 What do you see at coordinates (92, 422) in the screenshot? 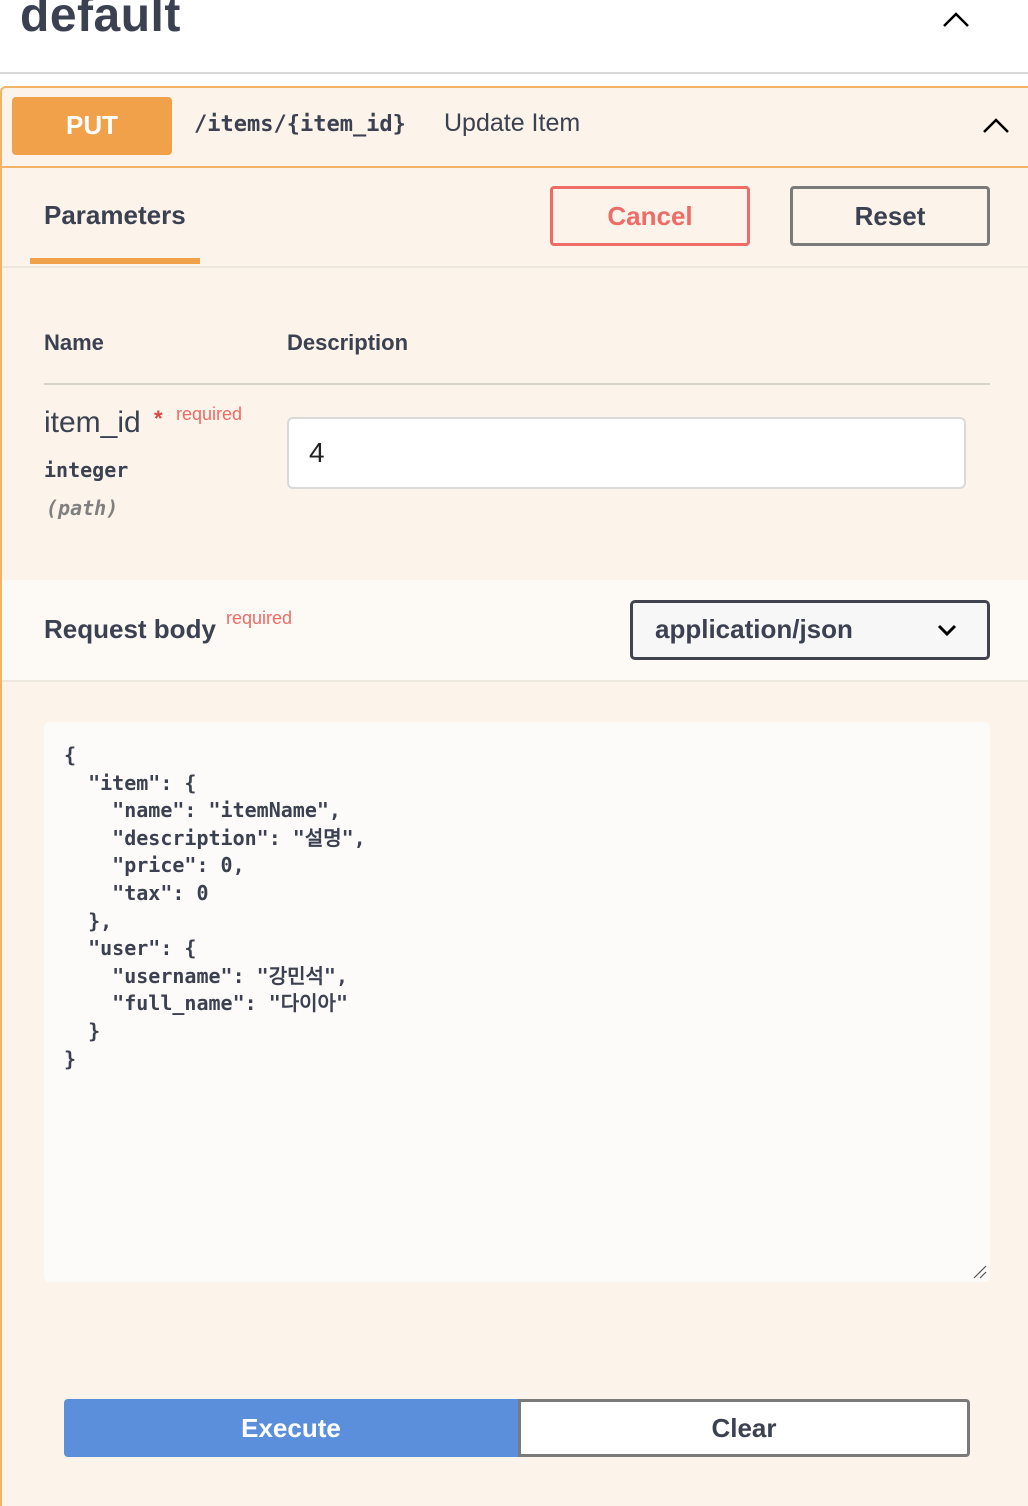
I see `param-name: item_id` at bounding box center [92, 422].